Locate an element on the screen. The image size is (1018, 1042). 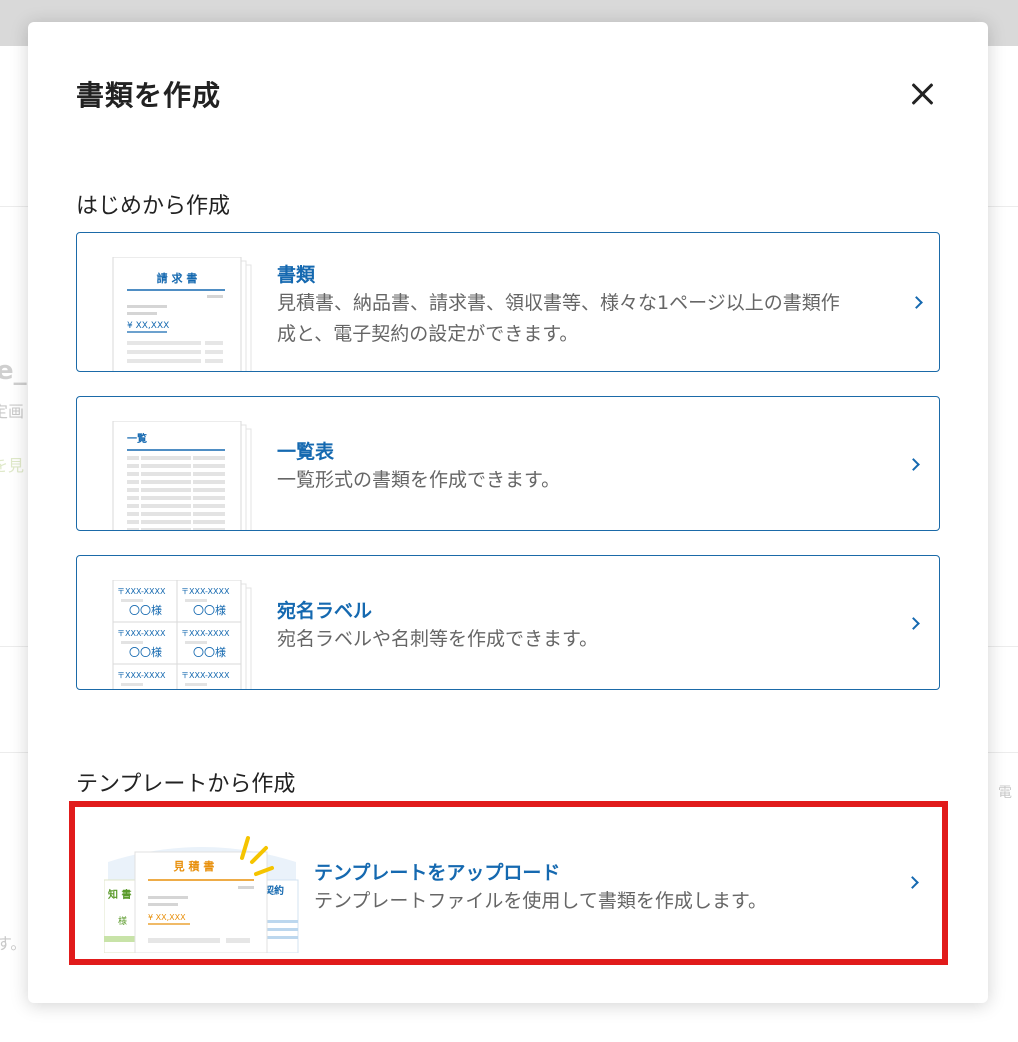
section-heading-template: テンプレートから作成 is located at coordinates (186, 784).